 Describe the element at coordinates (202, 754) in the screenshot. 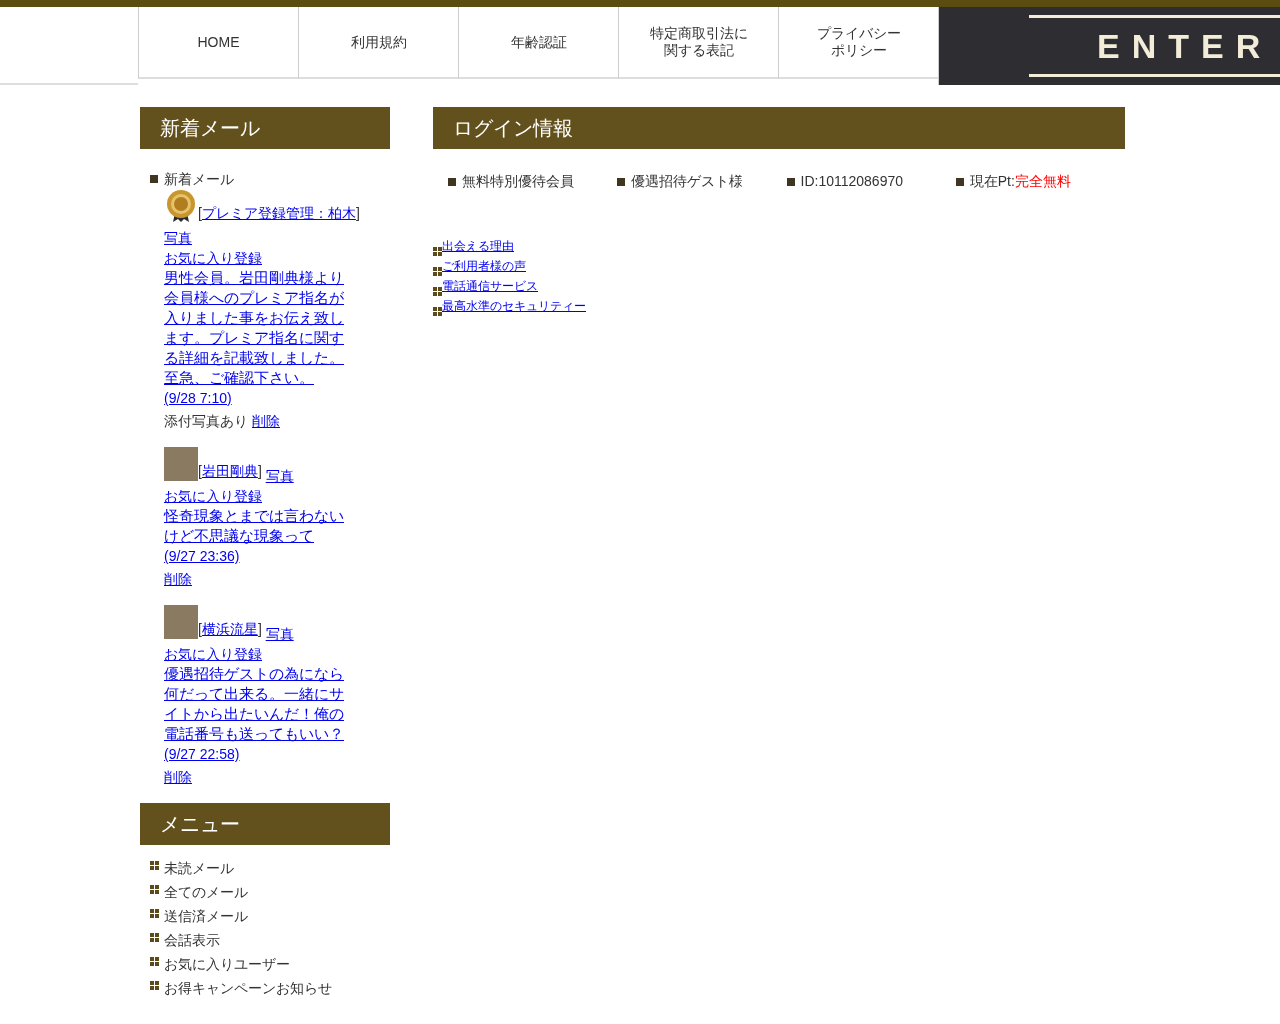

I see `time-link: (9/27 22:58)` at that location.